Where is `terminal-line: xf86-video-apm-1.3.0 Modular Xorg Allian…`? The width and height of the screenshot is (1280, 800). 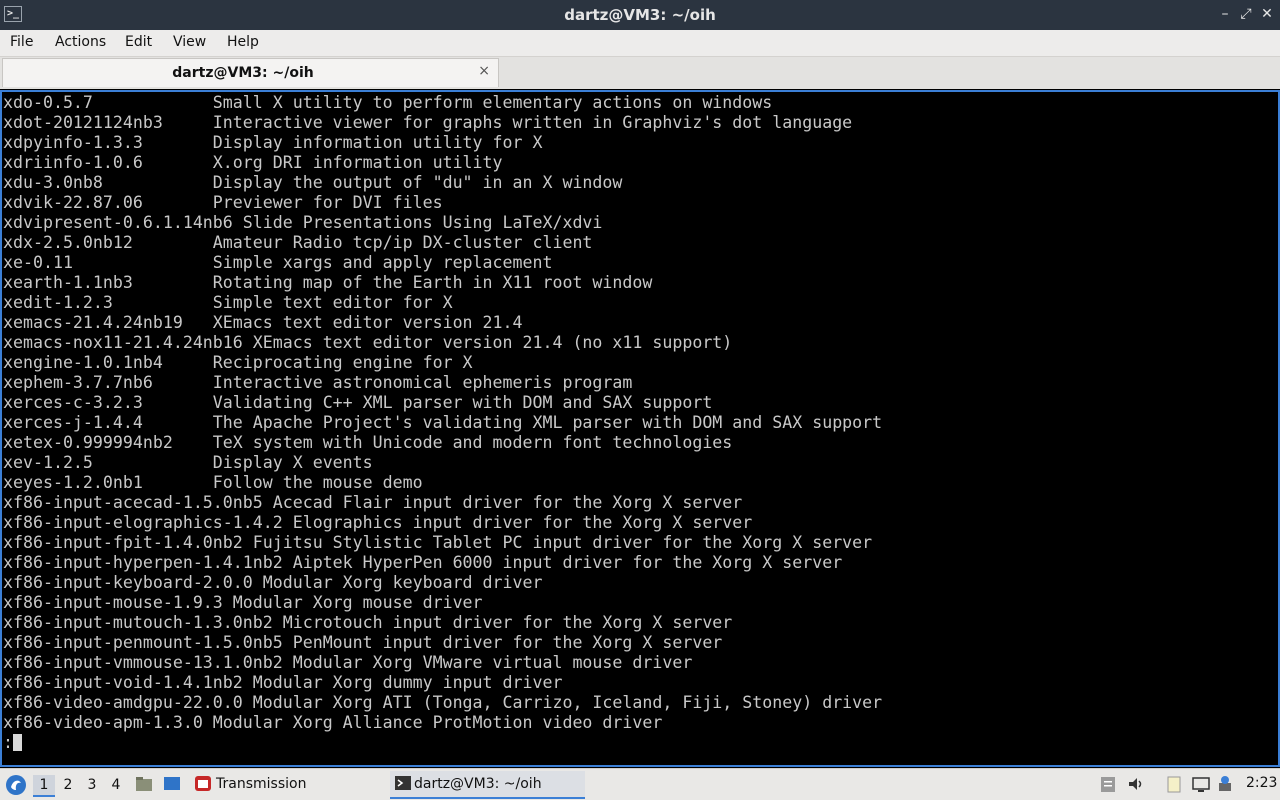
terminal-line: xf86-video-apm-1.3.0 Modular Xorg Allian… is located at coordinates (333, 722).